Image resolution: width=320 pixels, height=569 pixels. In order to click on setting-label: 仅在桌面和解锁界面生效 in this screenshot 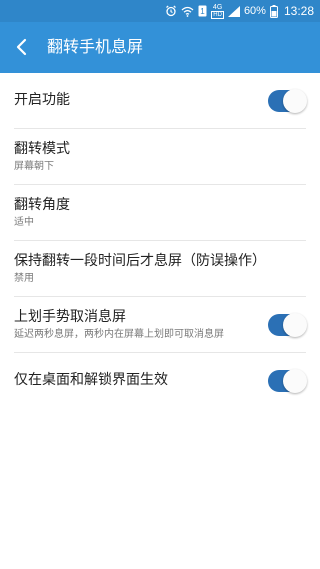, I will do `click(91, 380)`.